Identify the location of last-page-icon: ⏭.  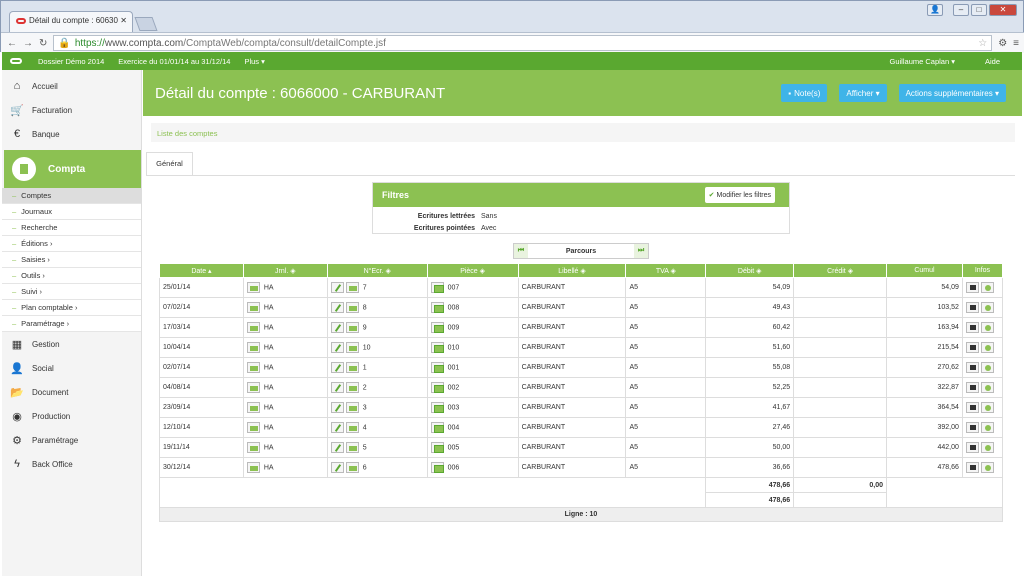
(641, 251).